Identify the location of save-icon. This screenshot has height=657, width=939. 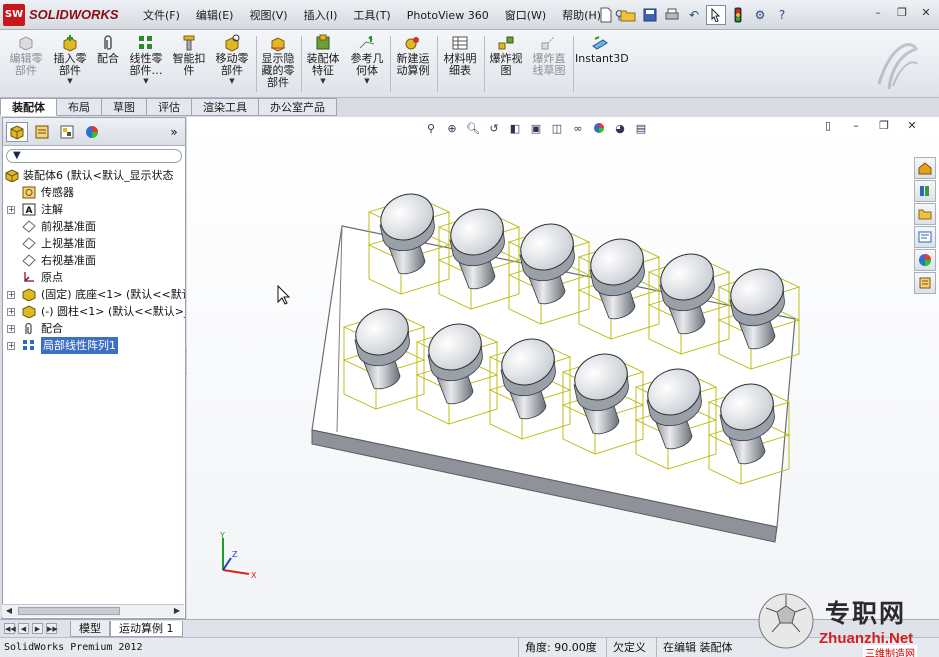
(650, 15).